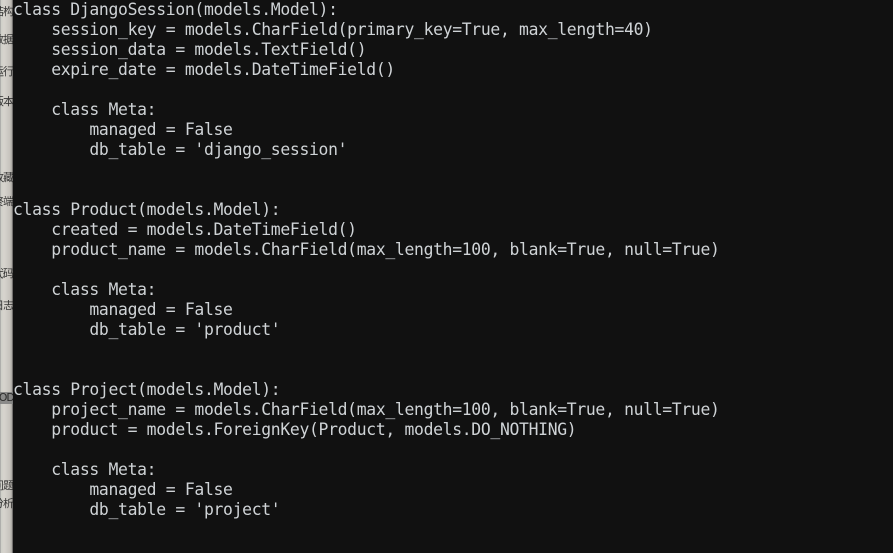 This screenshot has height=553, width=893. What do you see at coordinates (147, 329) in the screenshot?
I see `code-line: db_table = 'product'` at bounding box center [147, 329].